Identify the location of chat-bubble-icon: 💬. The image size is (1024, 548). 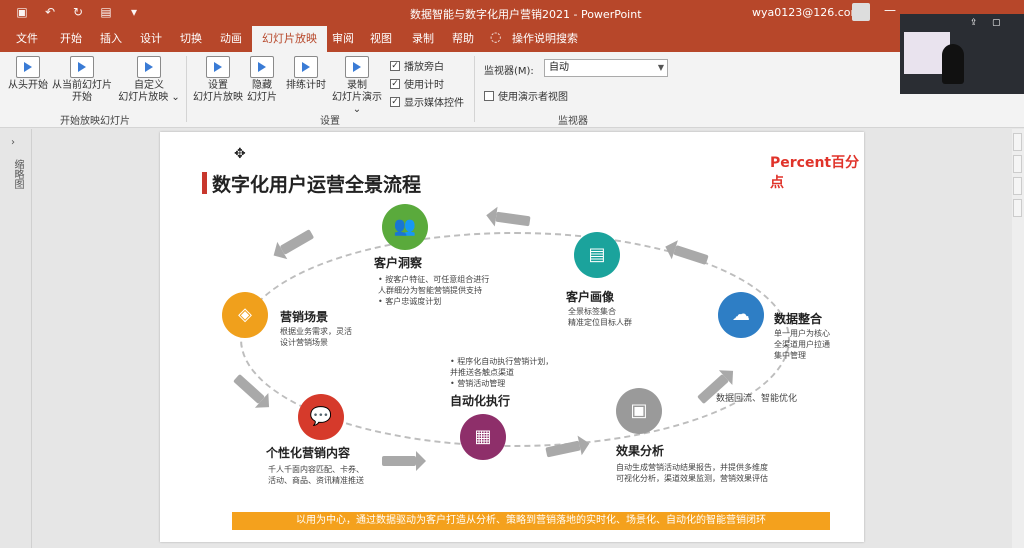
(321, 417).